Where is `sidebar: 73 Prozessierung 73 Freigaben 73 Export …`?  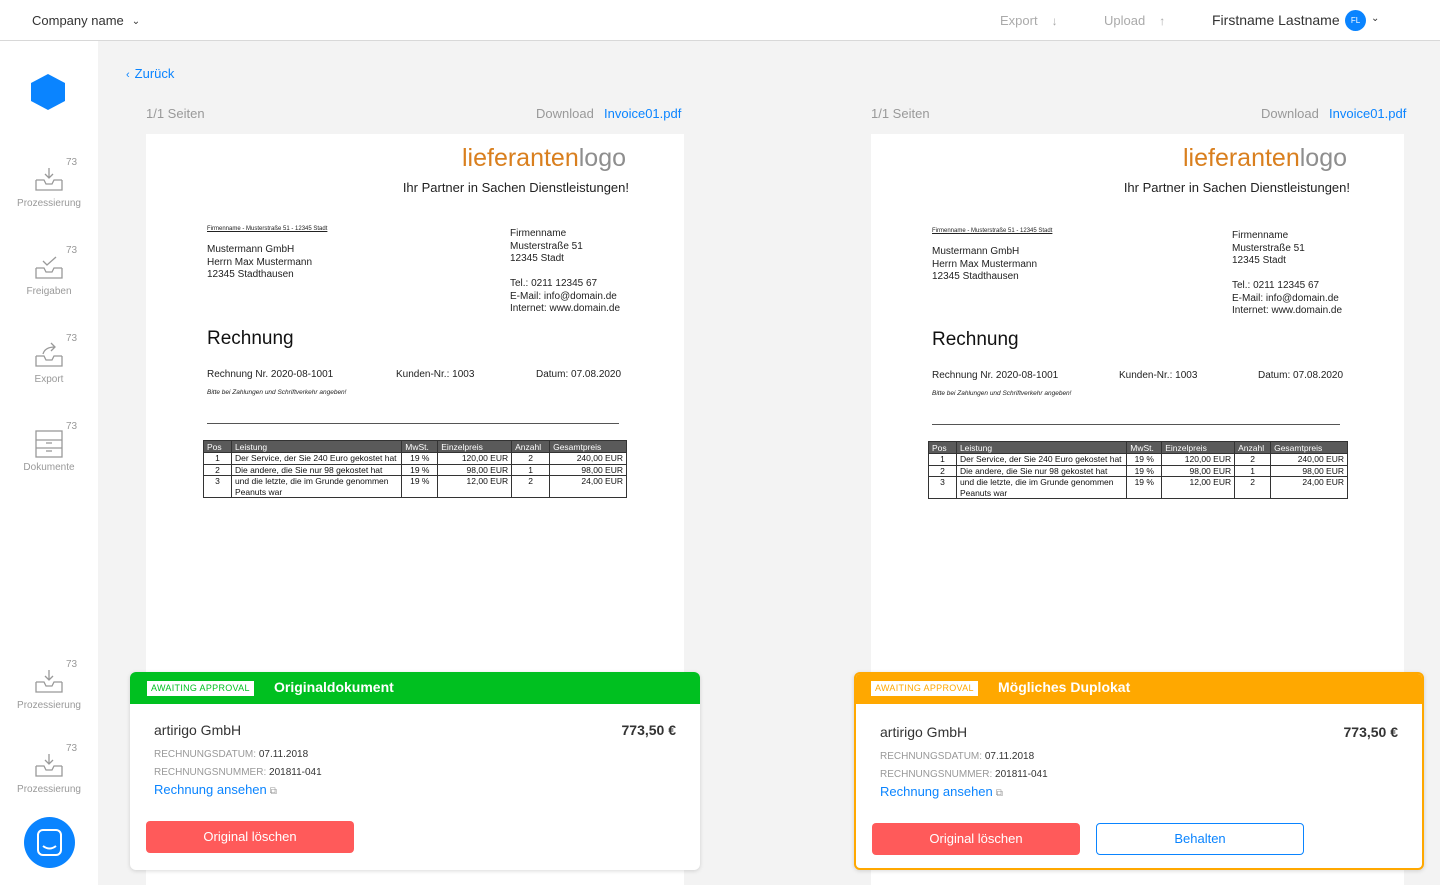
sidebar: 73 Prozessierung 73 Freigaben 73 Export … is located at coordinates (49, 463).